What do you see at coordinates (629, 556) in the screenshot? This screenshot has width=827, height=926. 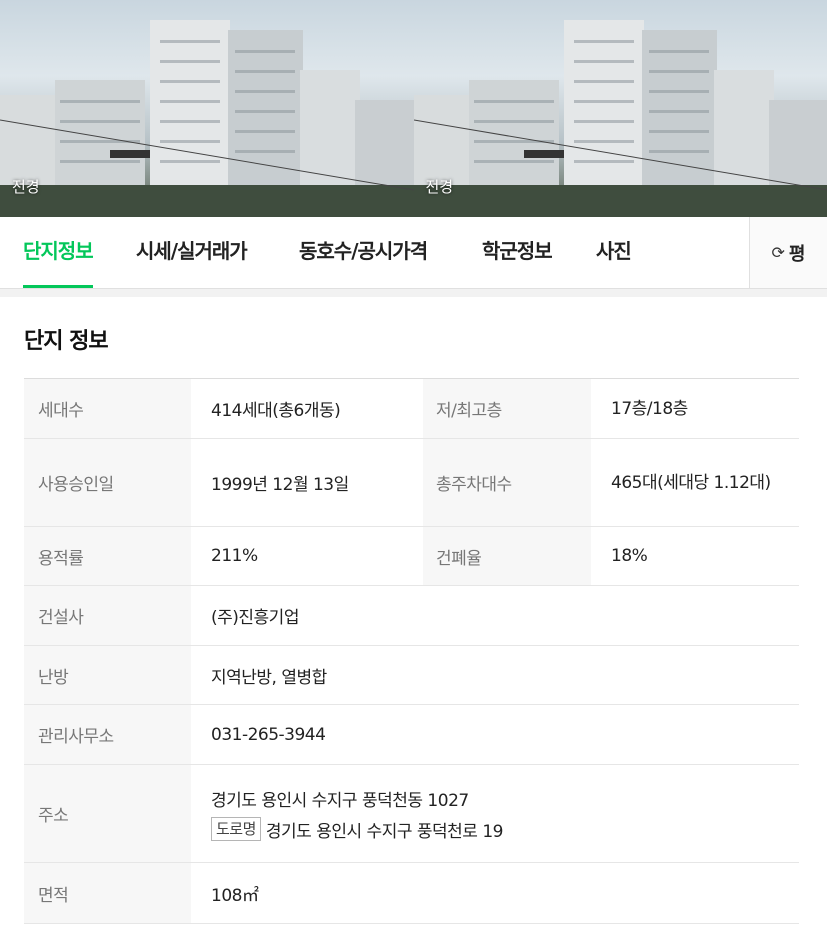 I see `bcr-value: 18%` at bounding box center [629, 556].